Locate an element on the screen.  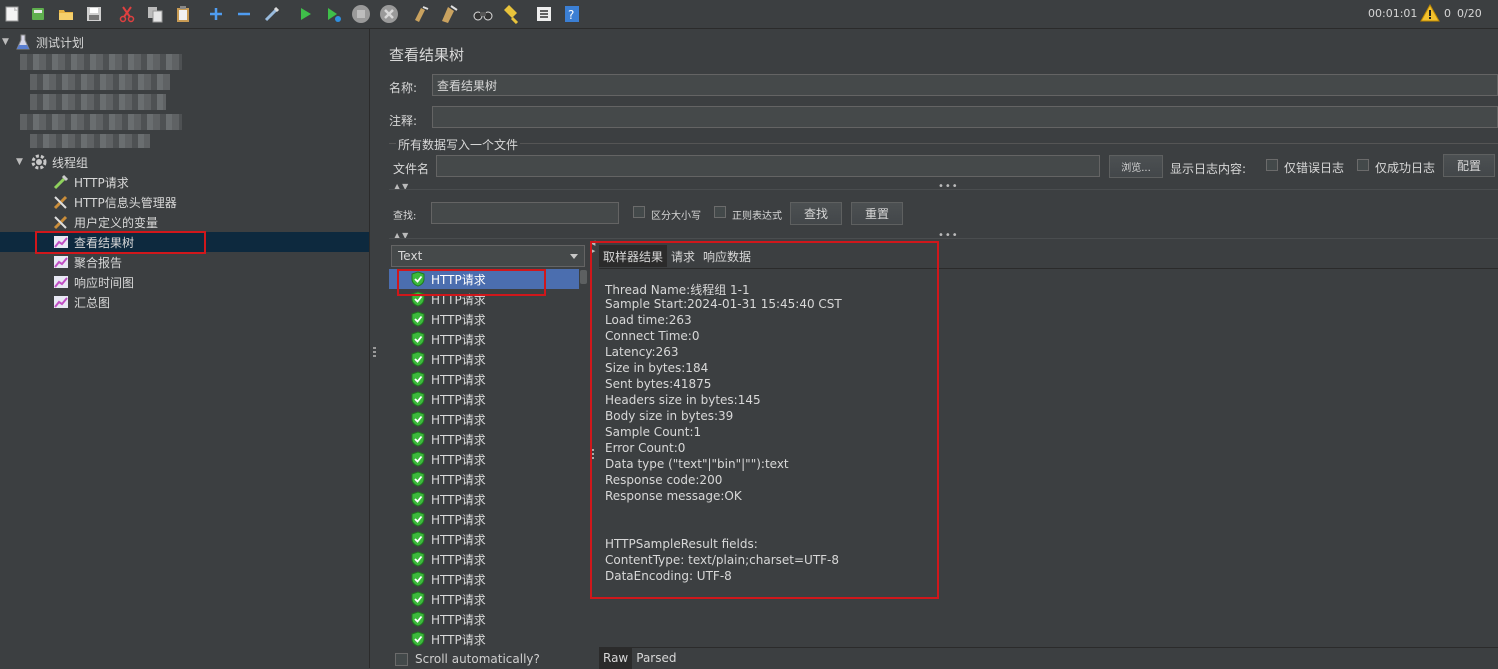
help-icon: ? is located at coordinates (572, 14).